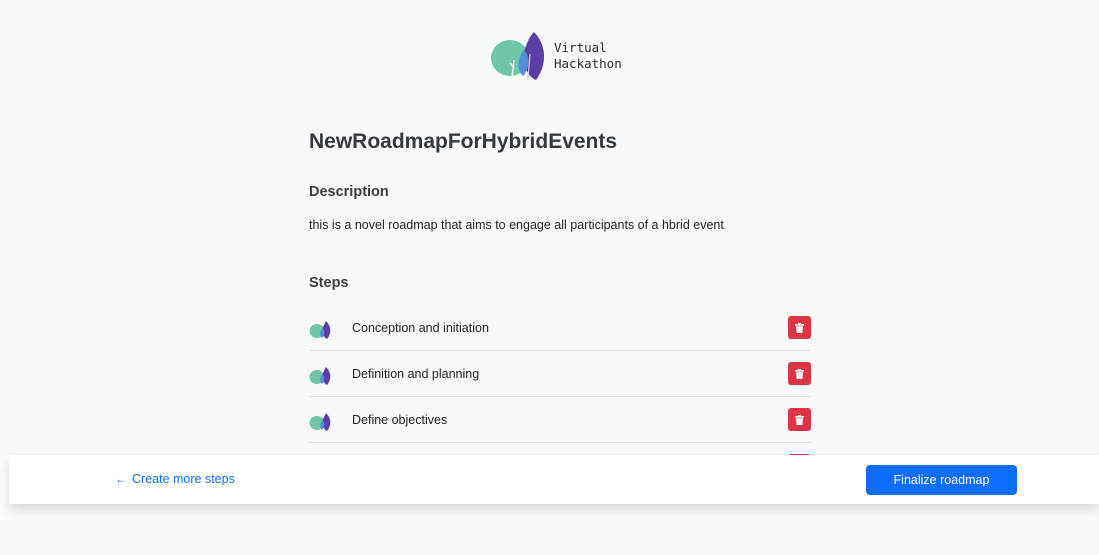 This screenshot has height=555, width=1099. I want to click on brand-line2: Hackathon, so click(588, 63).